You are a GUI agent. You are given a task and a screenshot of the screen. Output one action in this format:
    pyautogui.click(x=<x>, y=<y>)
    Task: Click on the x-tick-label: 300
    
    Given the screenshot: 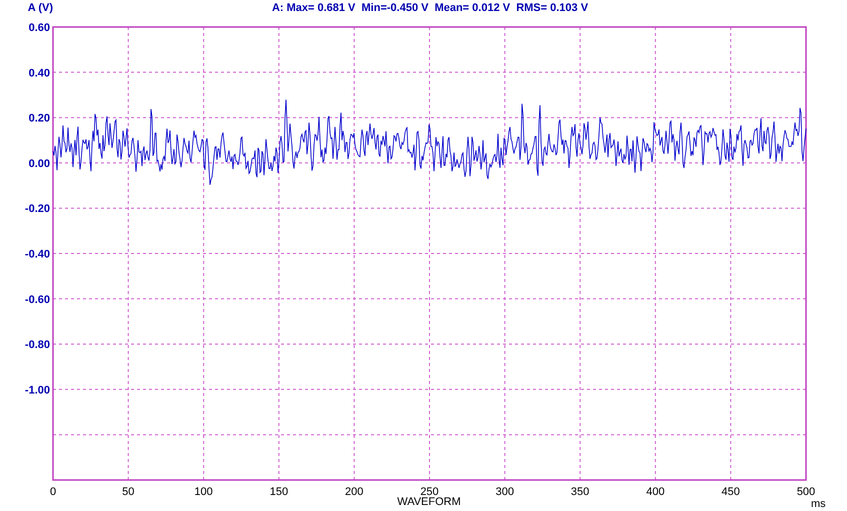 What is the action you would take?
    pyautogui.click(x=505, y=492)
    